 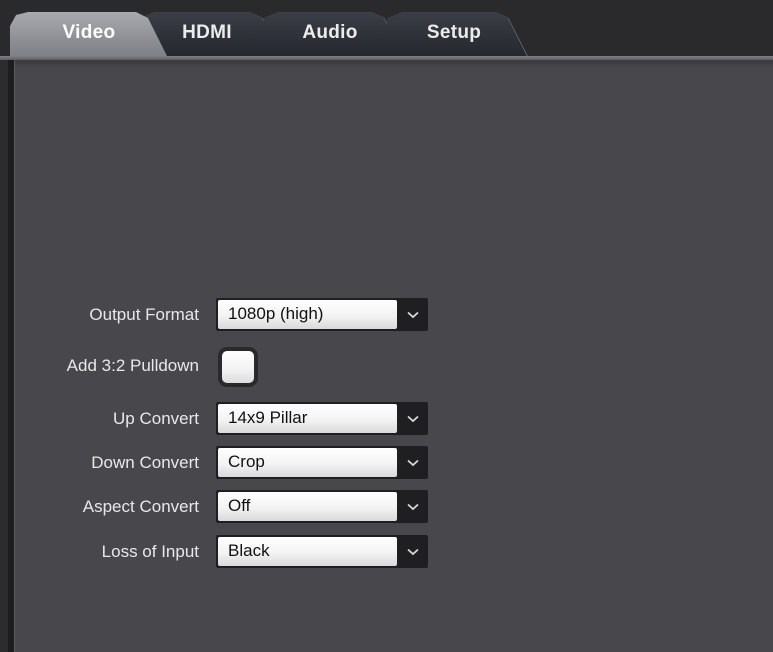 I want to click on tab-video-label: Video, so click(x=89, y=32).